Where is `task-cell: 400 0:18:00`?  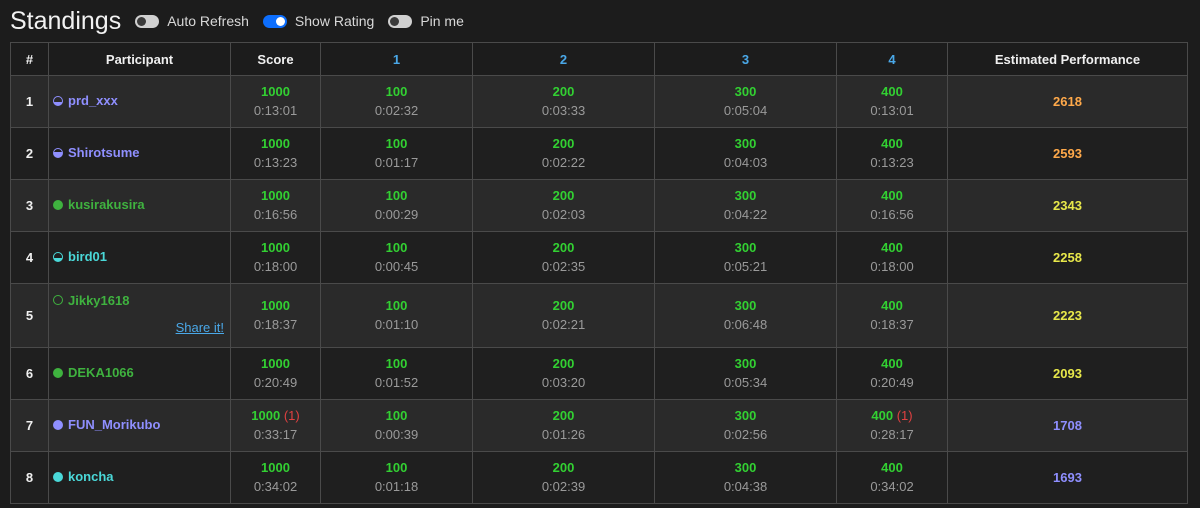
task-cell: 400 0:18:00 is located at coordinates (892, 257).